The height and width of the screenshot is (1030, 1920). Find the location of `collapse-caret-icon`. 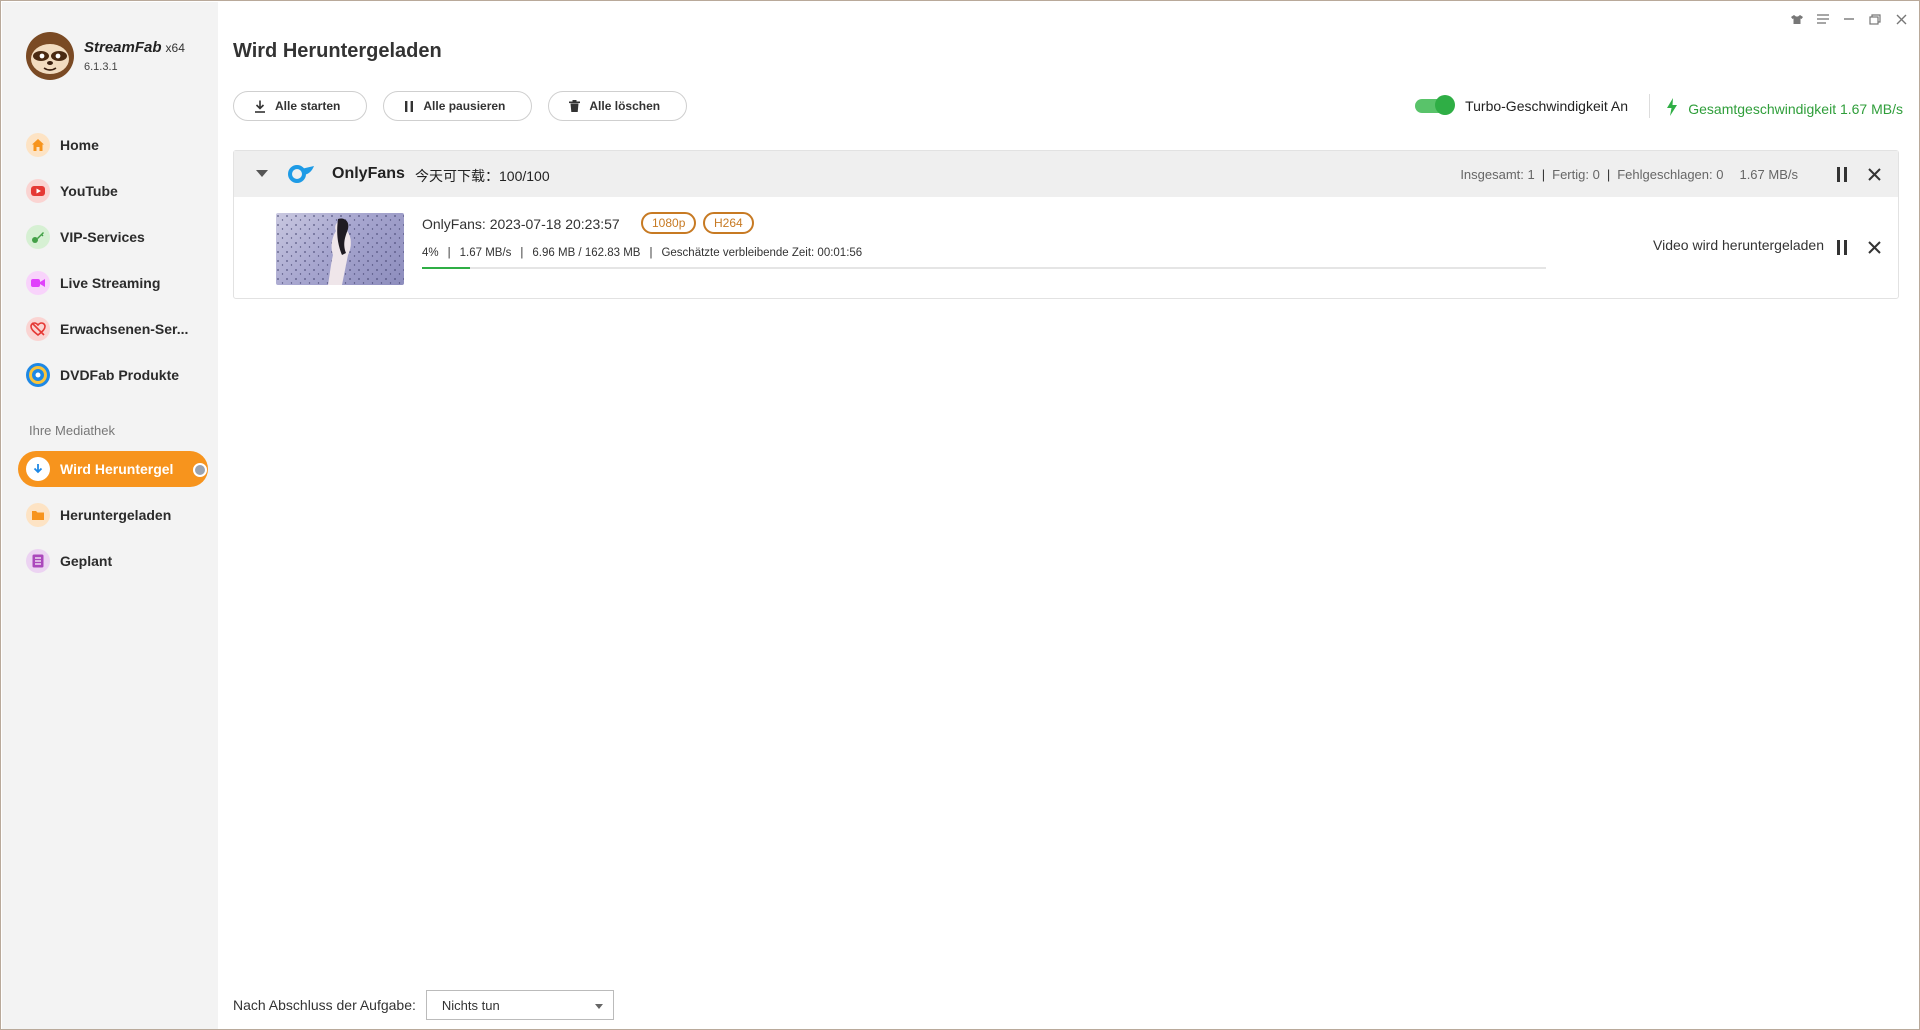

collapse-caret-icon is located at coordinates (262, 173).